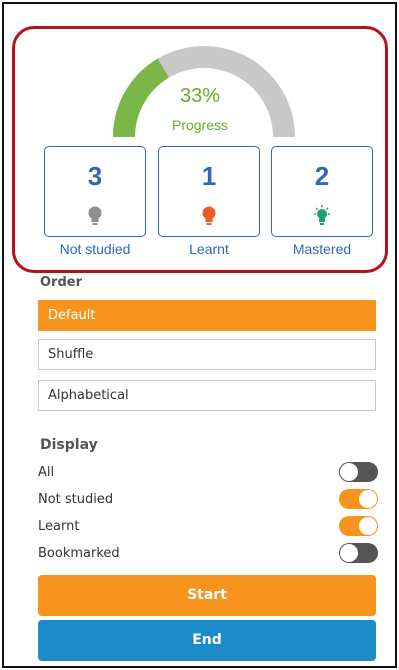 Image resolution: width=399 pixels, height=670 pixels. I want to click on display-row-learnt: Learnt, so click(208, 527).